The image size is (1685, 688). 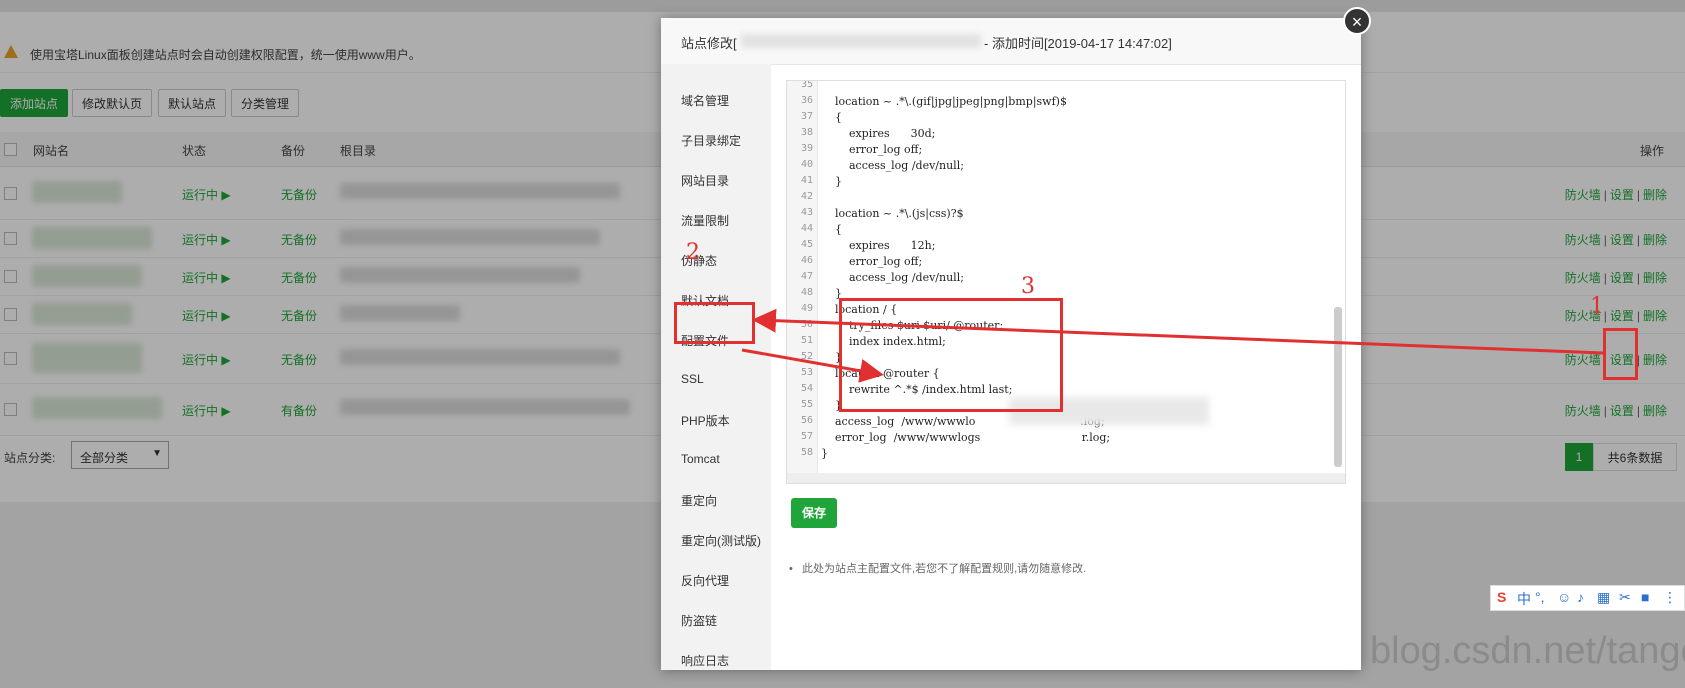 What do you see at coordinates (1501, 597) in the screenshot?
I see `ime-logo: S` at bounding box center [1501, 597].